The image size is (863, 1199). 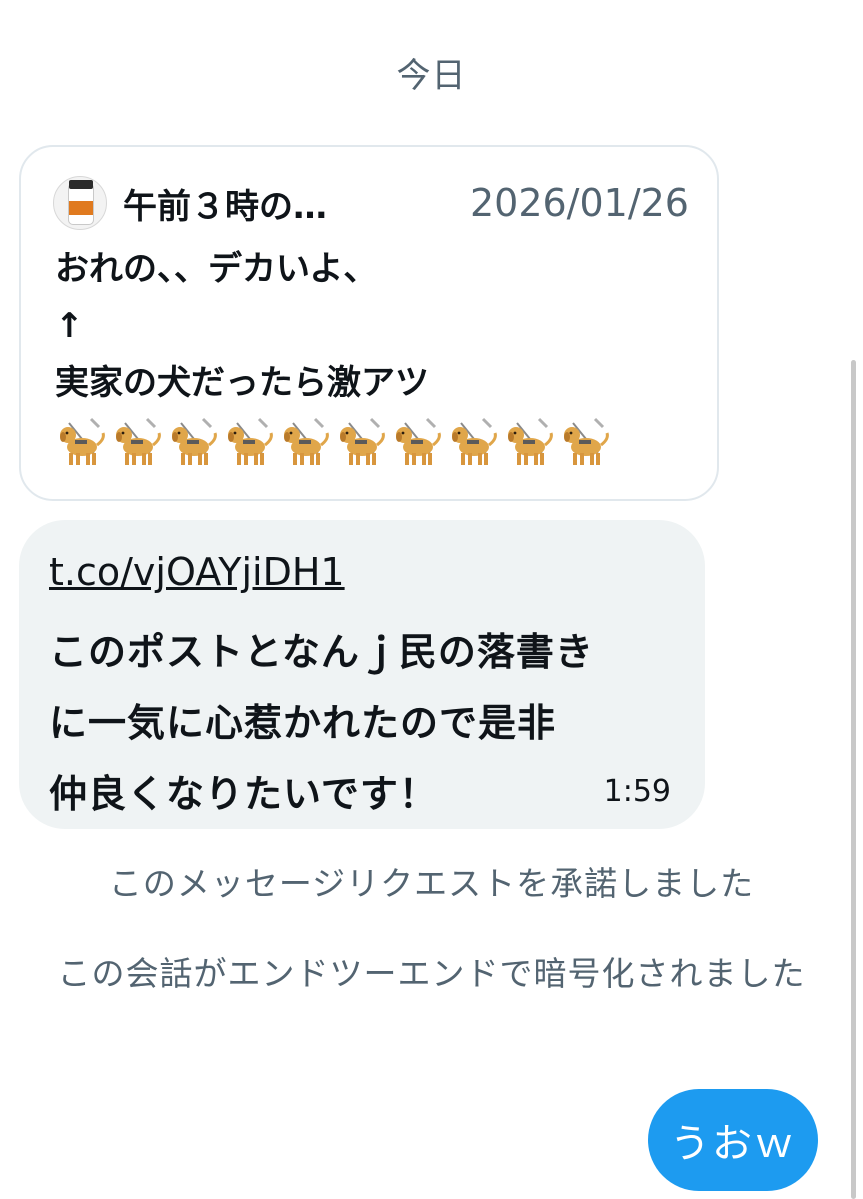 What do you see at coordinates (579, 203) in the screenshot?
I see `quoted-post-date: 2026/01/26` at bounding box center [579, 203].